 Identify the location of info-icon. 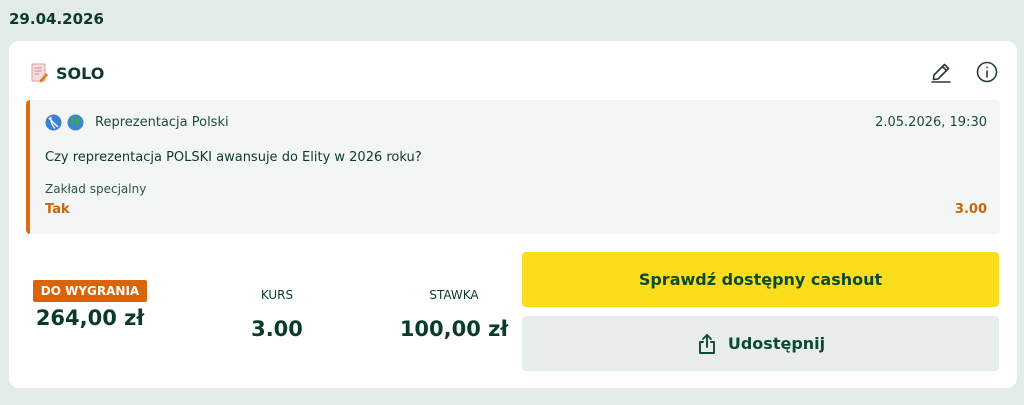
(987, 72).